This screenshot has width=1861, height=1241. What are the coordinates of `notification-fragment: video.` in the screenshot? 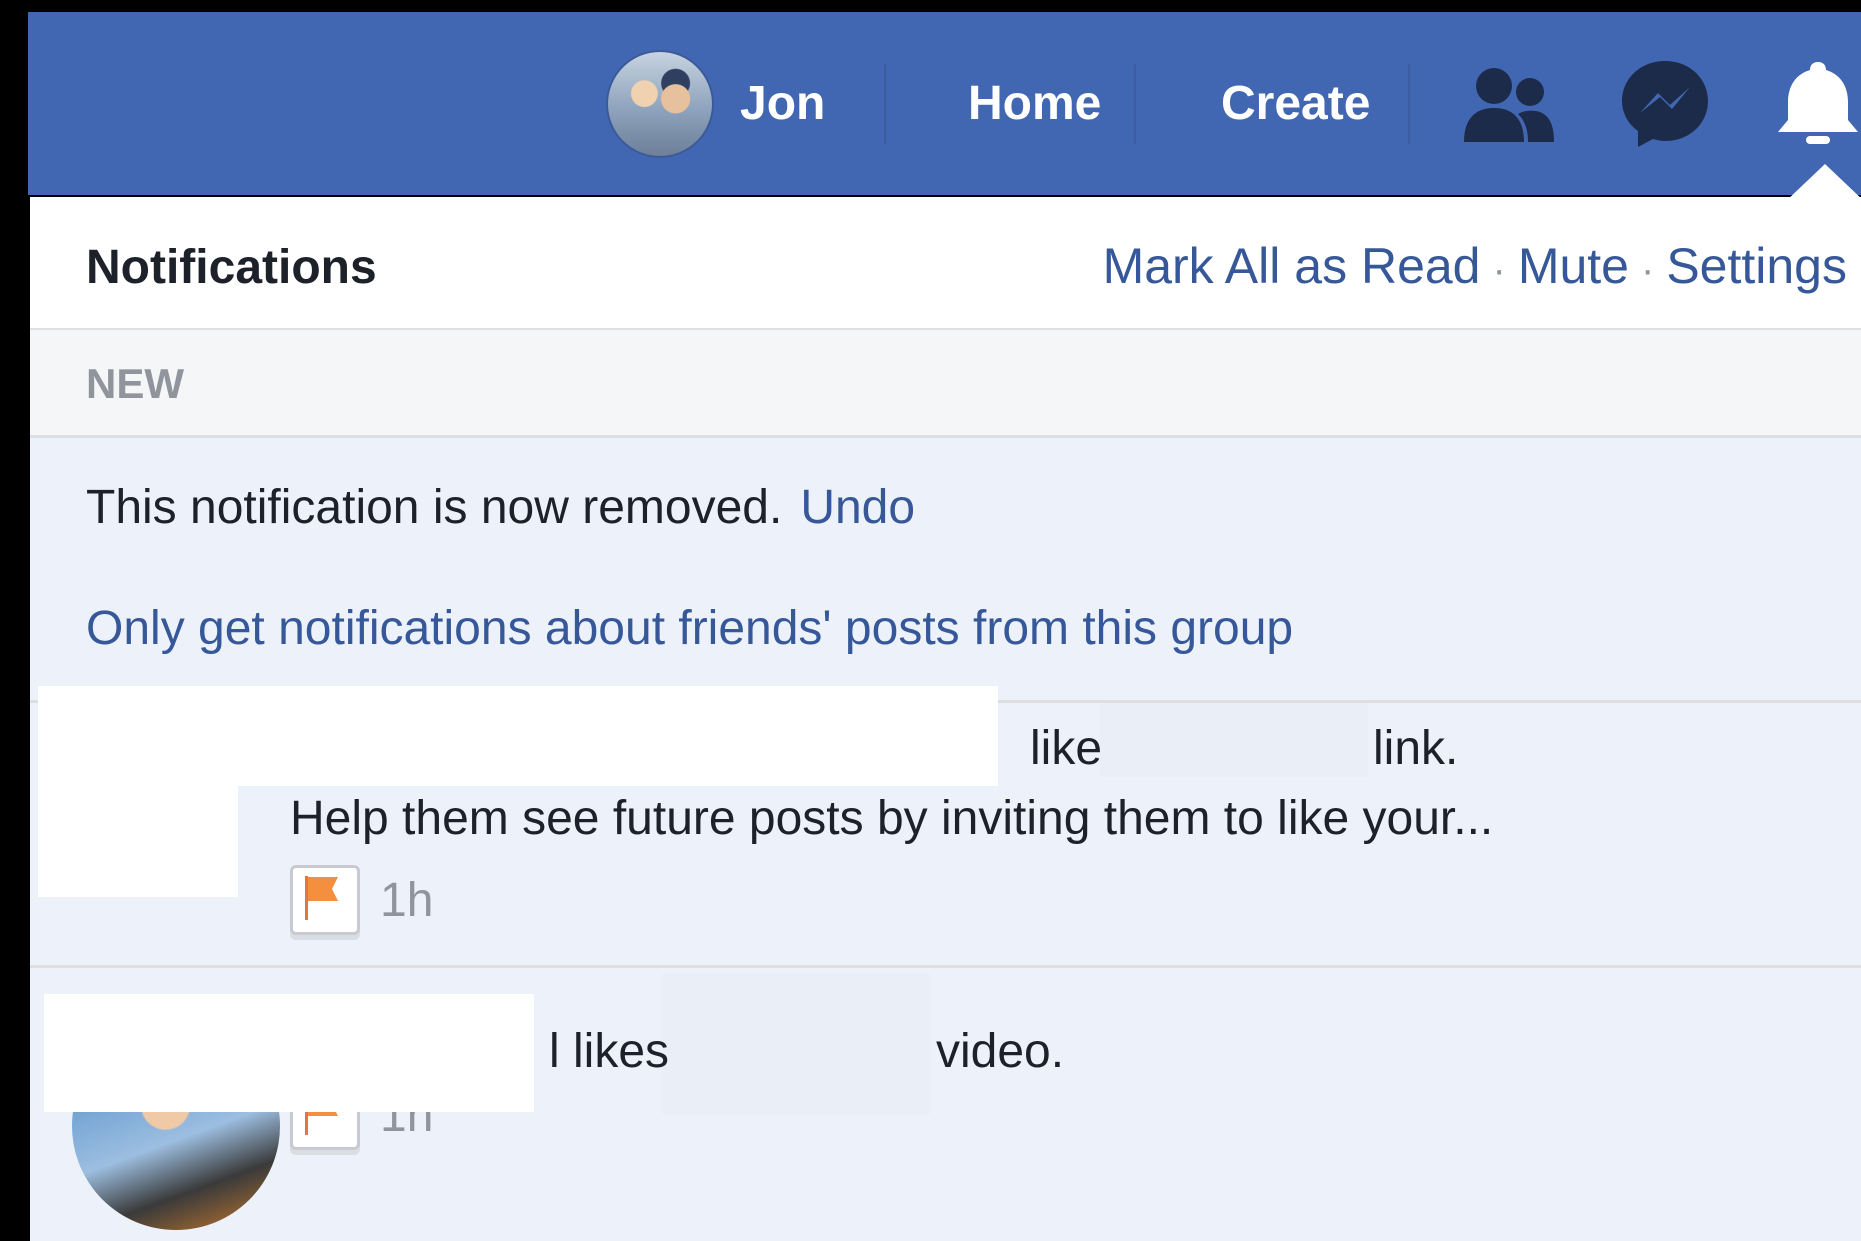 It's located at (1000, 1051).